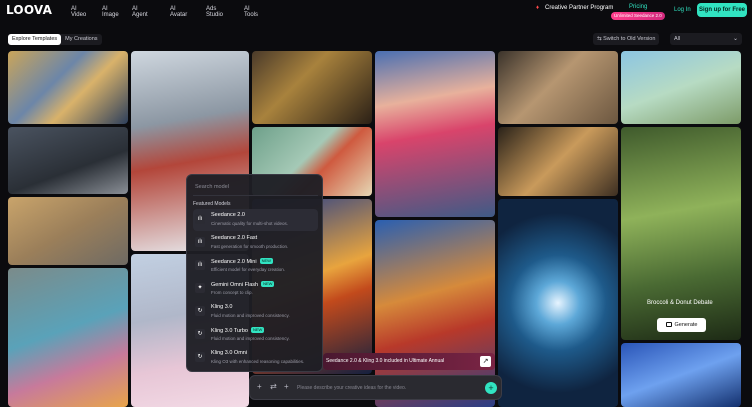 This screenshot has height=407, width=752. I want to click on nav-ai-image: AI Image, so click(110, 12).